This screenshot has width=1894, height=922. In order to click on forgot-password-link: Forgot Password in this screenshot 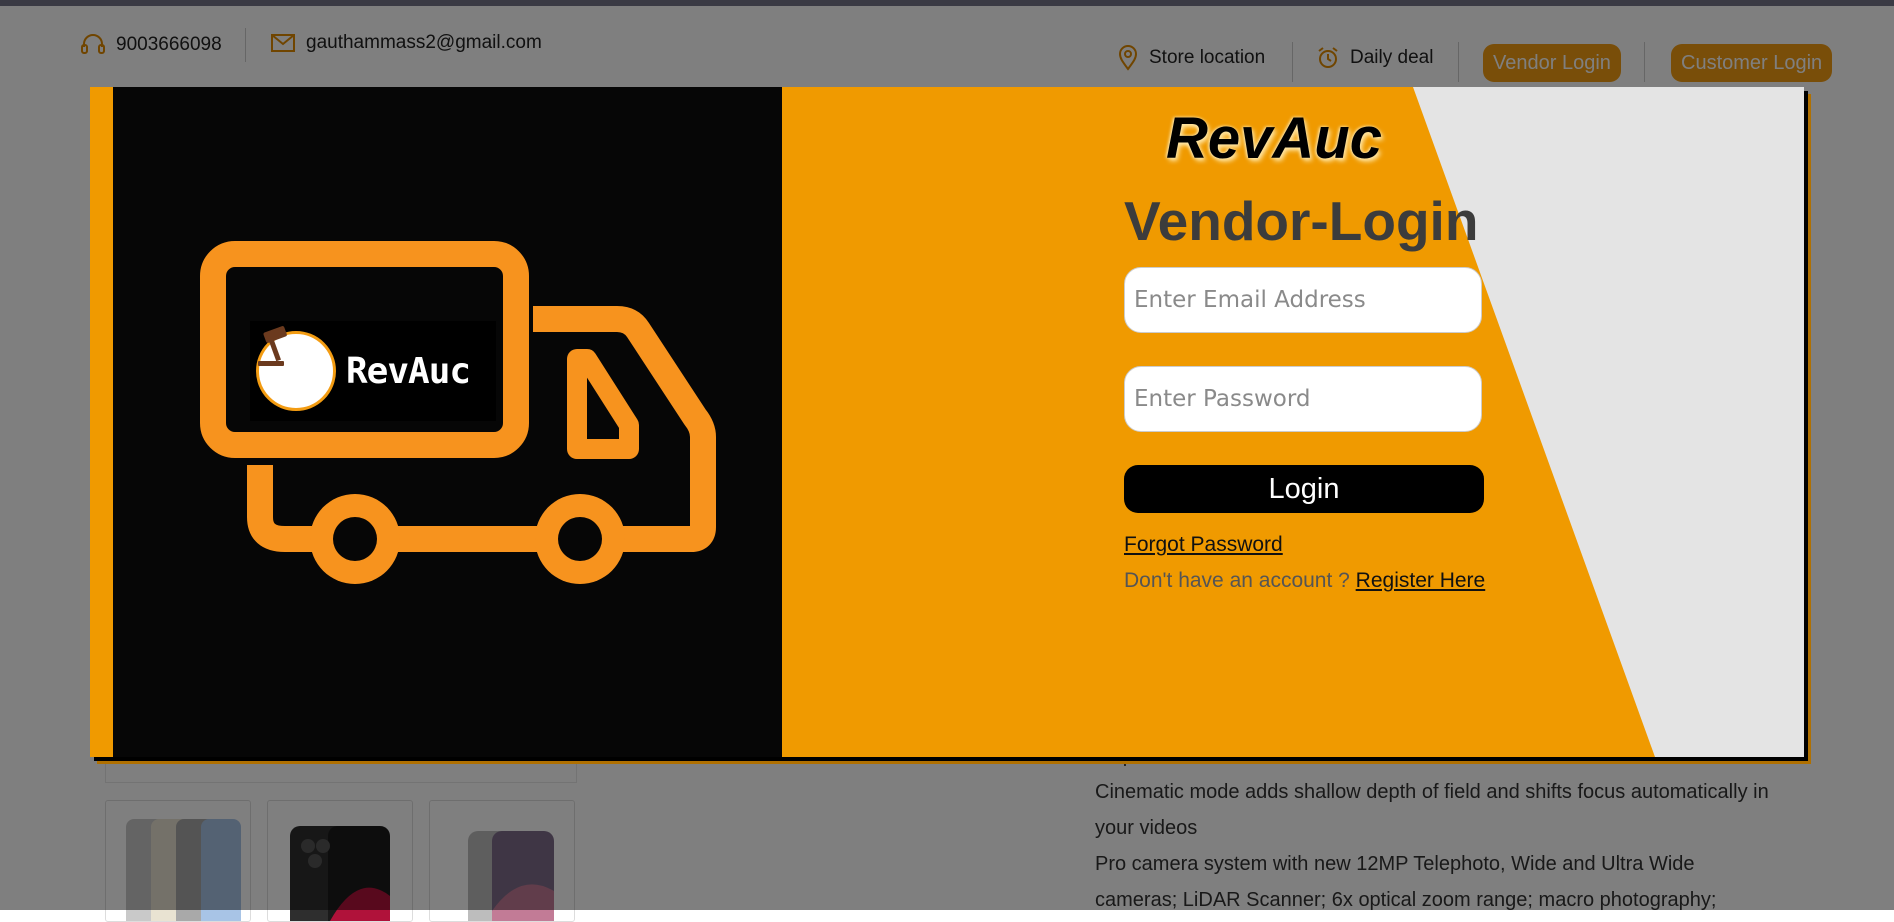, I will do `click(1203, 545)`.